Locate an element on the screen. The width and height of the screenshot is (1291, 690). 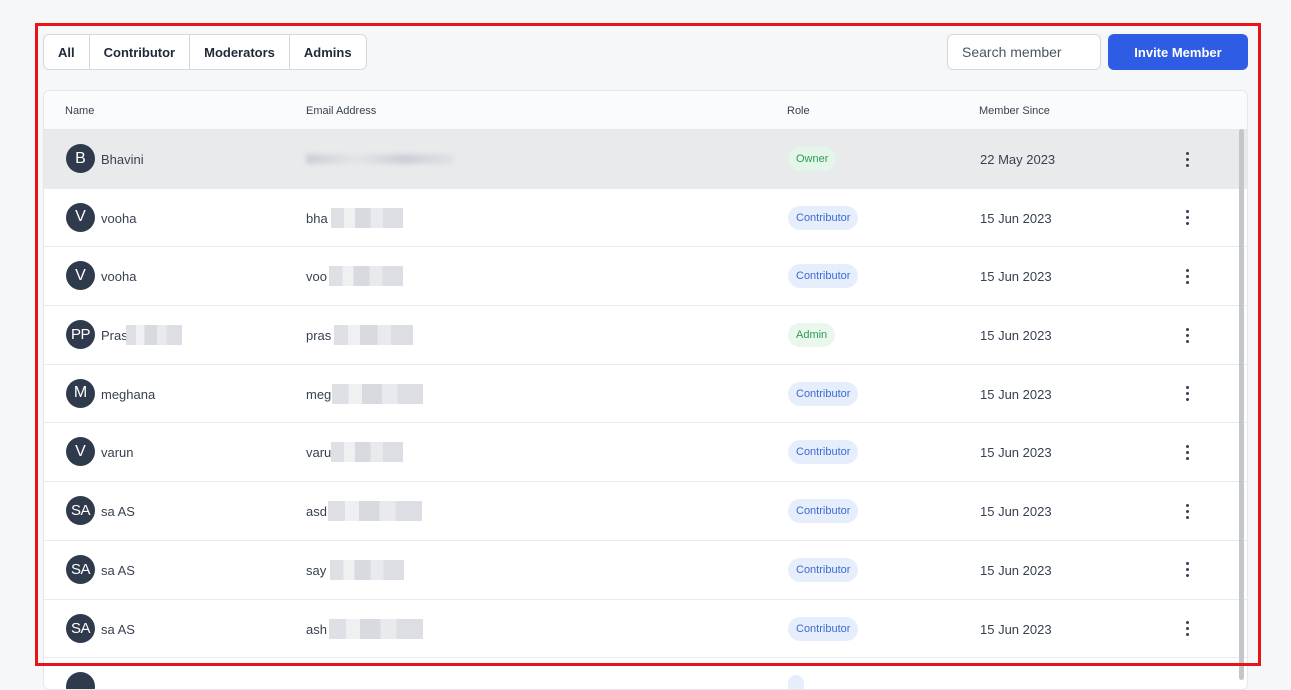
column-header-member-since: Member Since is located at coordinates (1014, 111).